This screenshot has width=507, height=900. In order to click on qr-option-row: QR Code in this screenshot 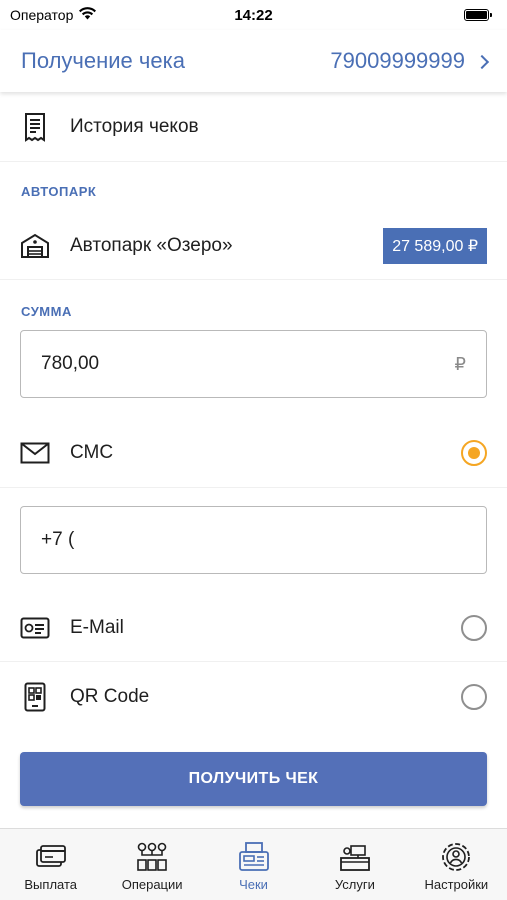, I will do `click(253, 697)`.